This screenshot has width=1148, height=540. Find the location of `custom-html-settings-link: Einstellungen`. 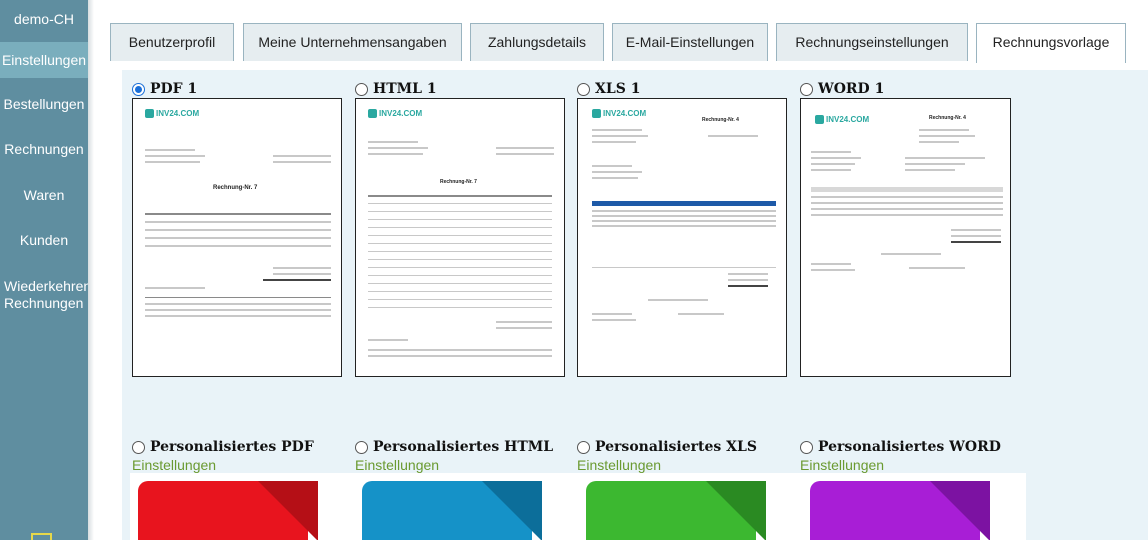

custom-html-settings-link: Einstellungen is located at coordinates (397, 465).